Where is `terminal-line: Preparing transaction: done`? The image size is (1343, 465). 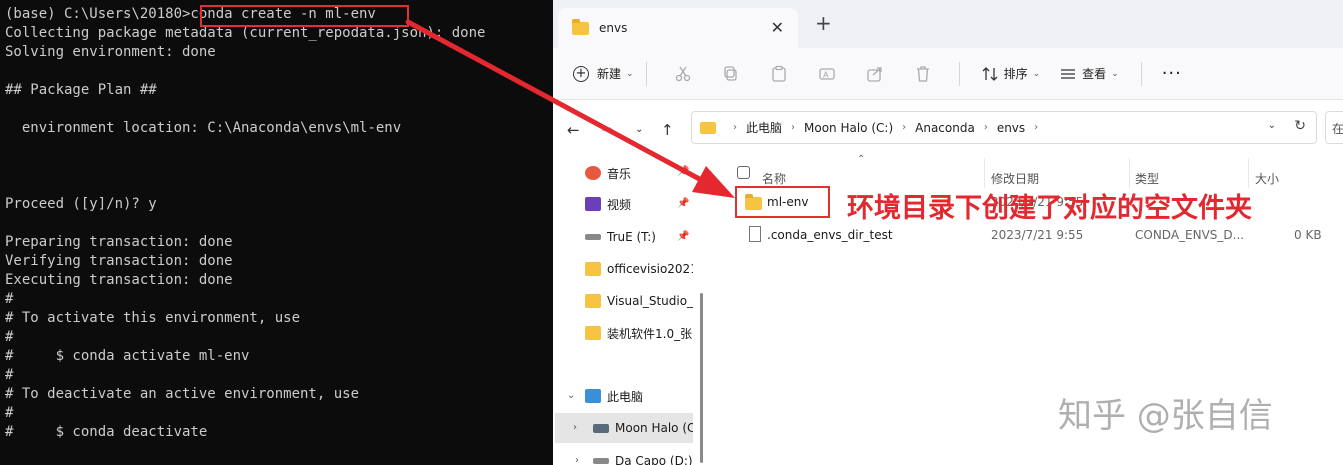
terminal-line: Preparing transaction: done is located at coordinates (119, 242).